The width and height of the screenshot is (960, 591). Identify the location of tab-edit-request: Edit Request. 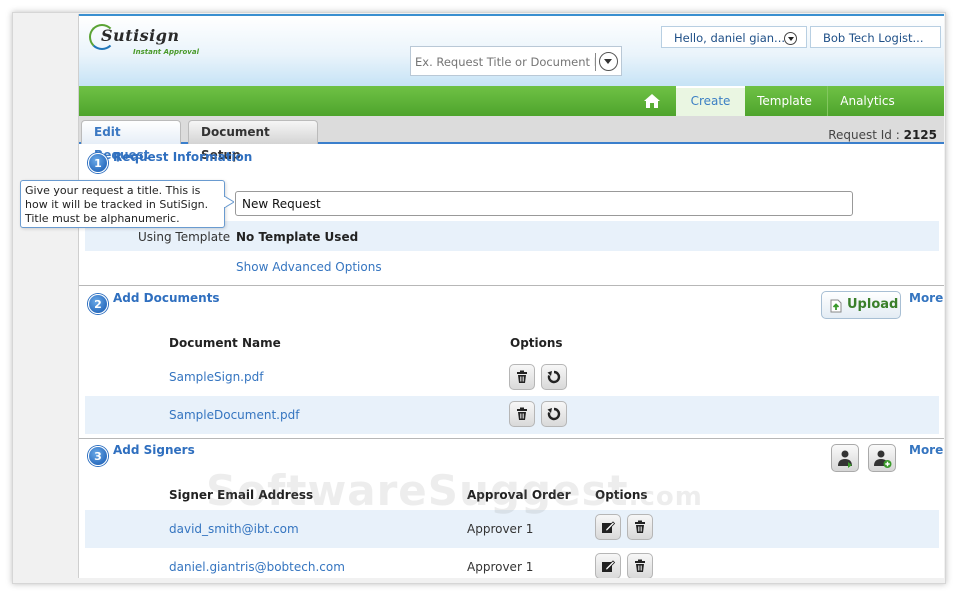
(131, 141).